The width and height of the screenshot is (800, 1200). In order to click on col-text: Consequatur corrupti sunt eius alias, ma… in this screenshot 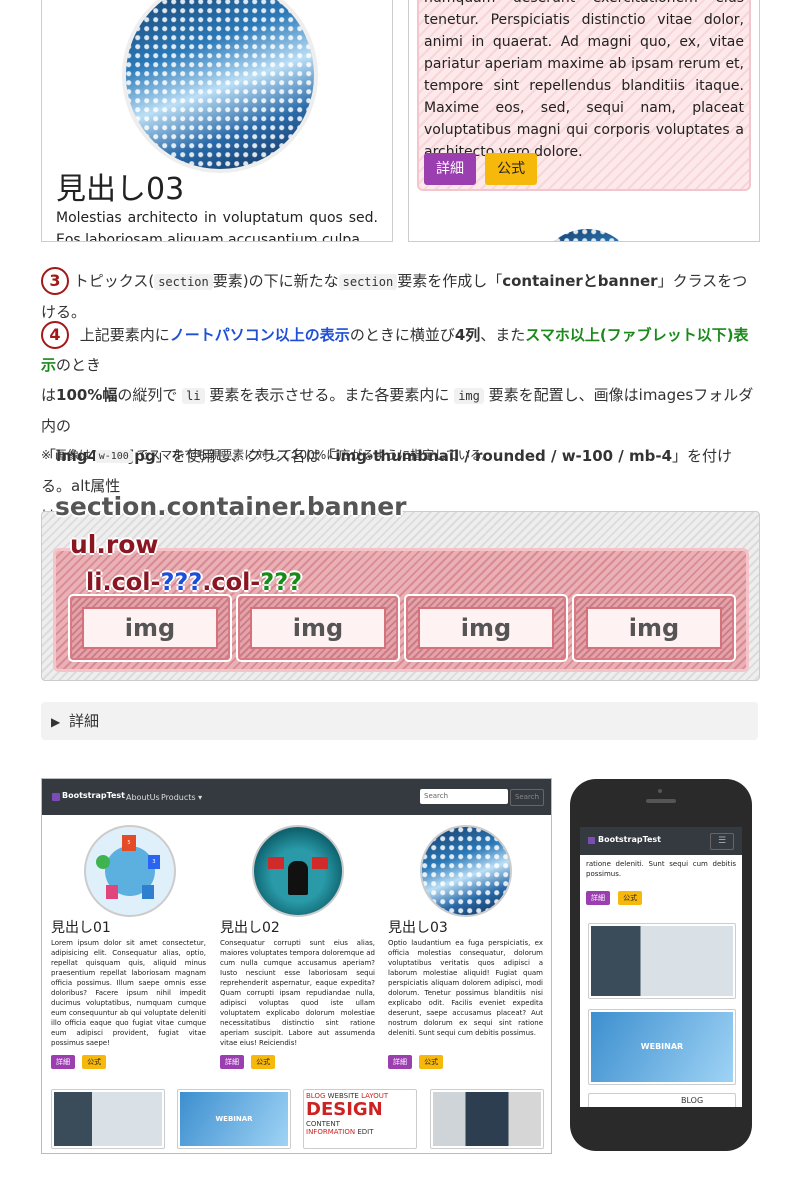, I will do `click(297, 993)`.